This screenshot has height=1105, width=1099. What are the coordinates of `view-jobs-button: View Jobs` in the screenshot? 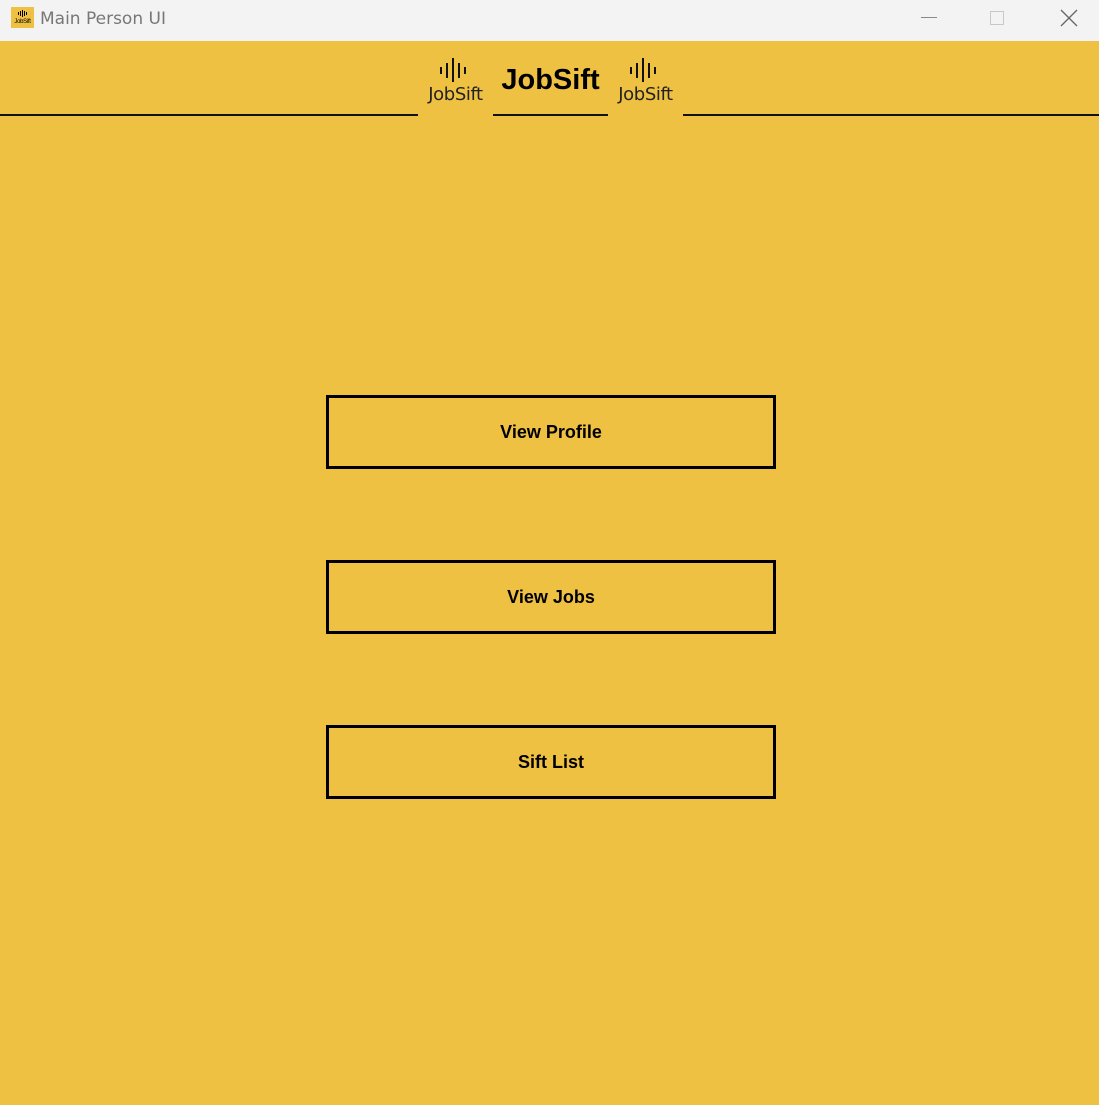 It's located at (551, 597).